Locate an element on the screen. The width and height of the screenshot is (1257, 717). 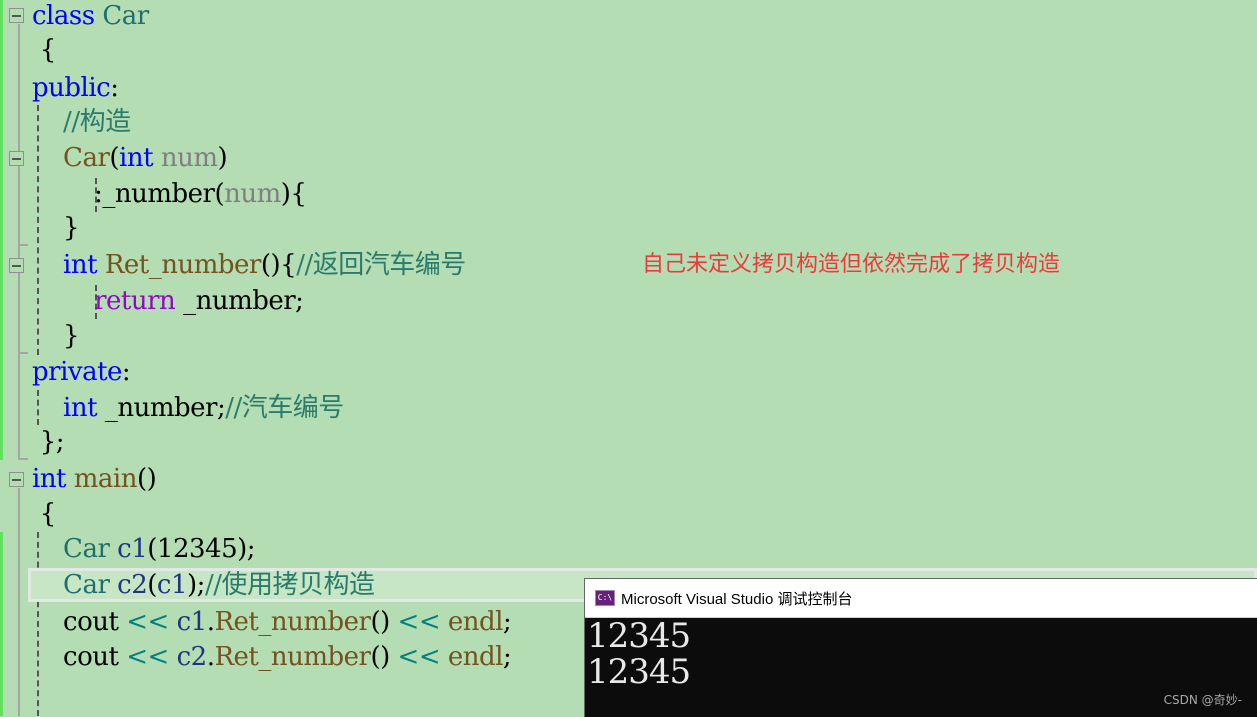
code-line: cout << c1.Ret_number() << endl; is located at coordinates (272, 622).